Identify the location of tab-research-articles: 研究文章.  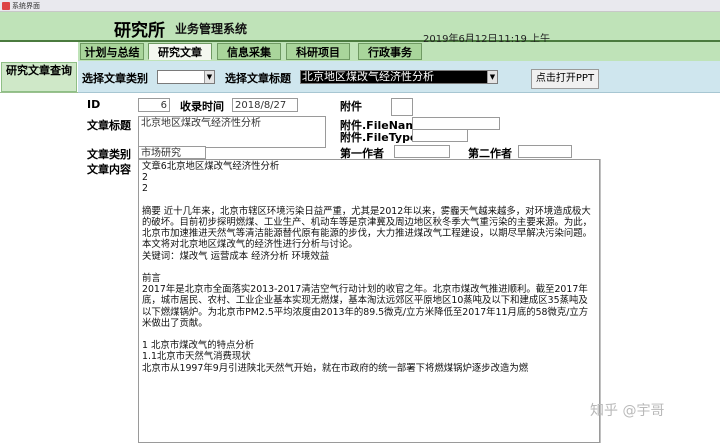
(180, 51).